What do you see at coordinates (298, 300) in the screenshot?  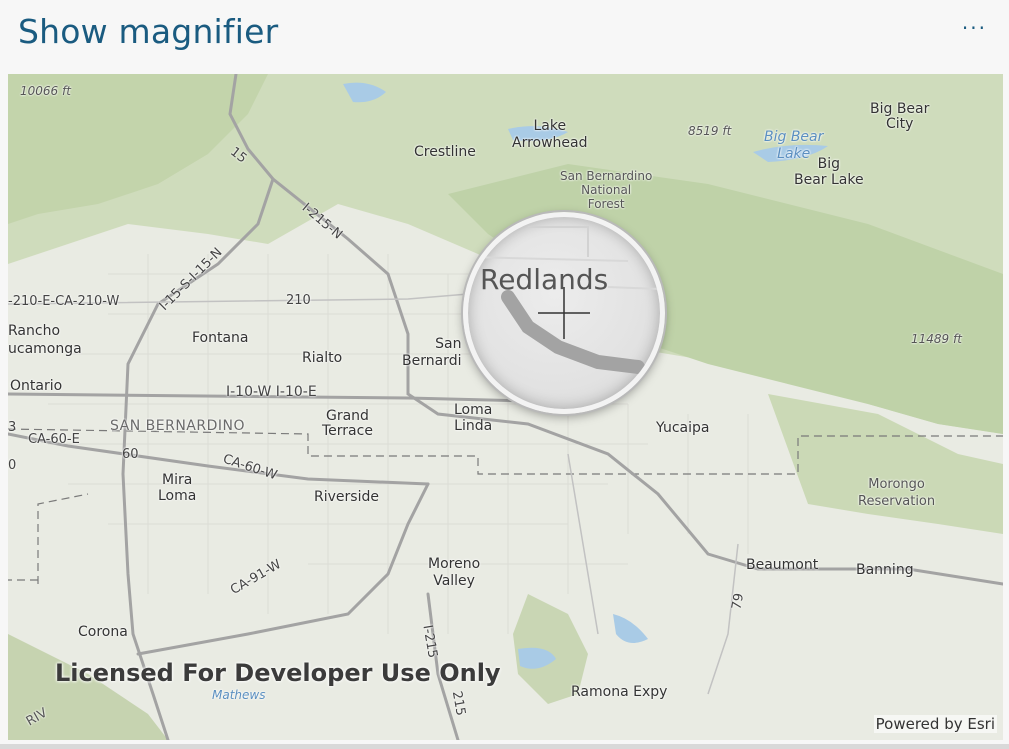 I see `highway-label: 210` at bounding box center [298, 300].